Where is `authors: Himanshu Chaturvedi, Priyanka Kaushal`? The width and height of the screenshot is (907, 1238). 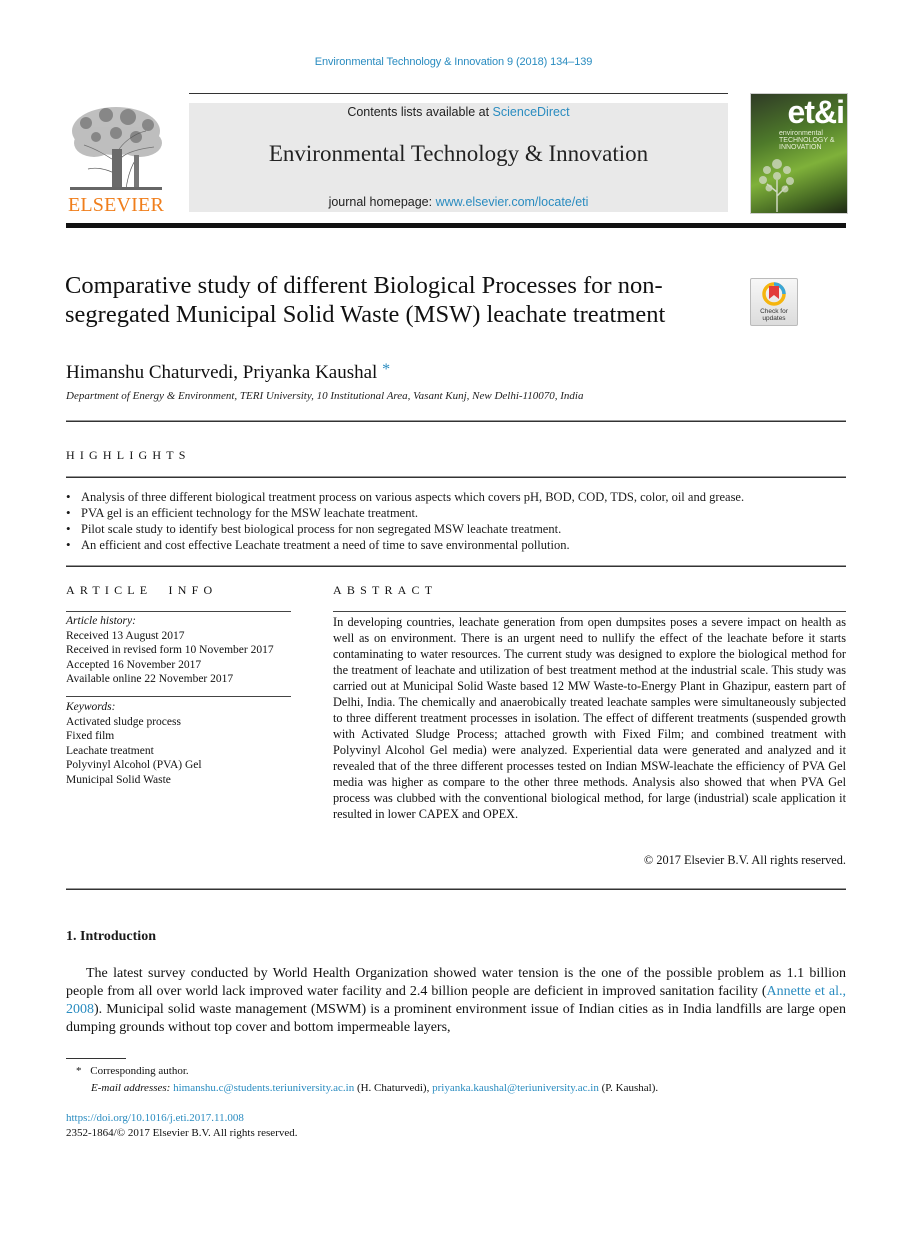 authors: Himanshu Chaturvedi, Priyanka Kaushal is located at coordinates (221, 372).